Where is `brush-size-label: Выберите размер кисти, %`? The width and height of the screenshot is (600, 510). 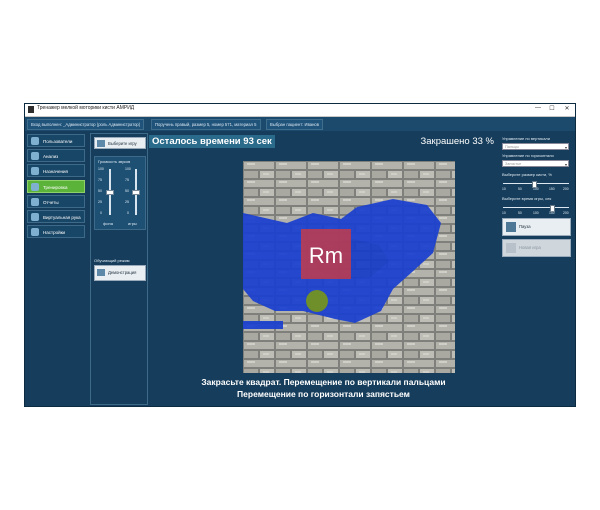
brush-size-label: Выберите размер кисти, % is located at coordinates (527, 174).